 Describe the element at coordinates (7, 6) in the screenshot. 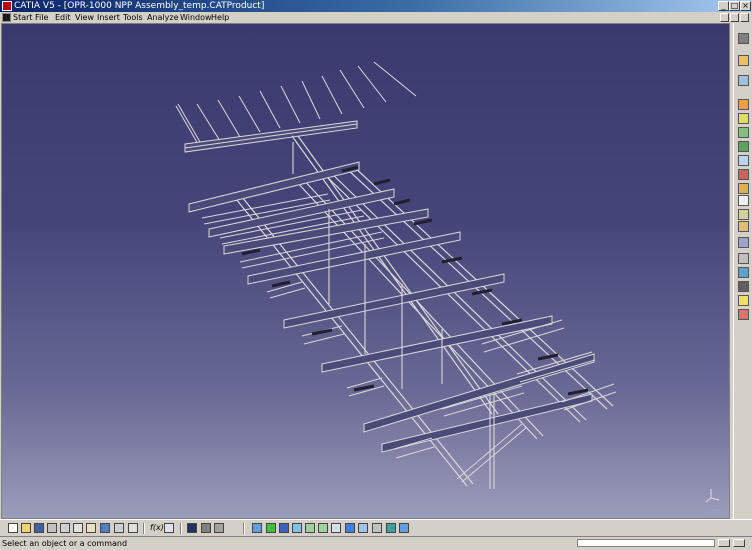

I see `catia-app-icon` at that location.